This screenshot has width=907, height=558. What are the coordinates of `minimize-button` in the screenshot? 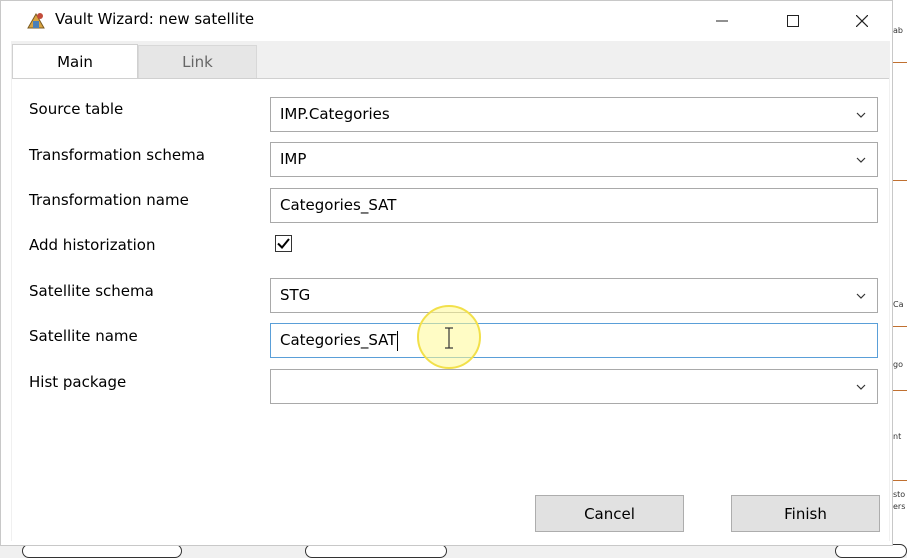 It's located at (722, 21).